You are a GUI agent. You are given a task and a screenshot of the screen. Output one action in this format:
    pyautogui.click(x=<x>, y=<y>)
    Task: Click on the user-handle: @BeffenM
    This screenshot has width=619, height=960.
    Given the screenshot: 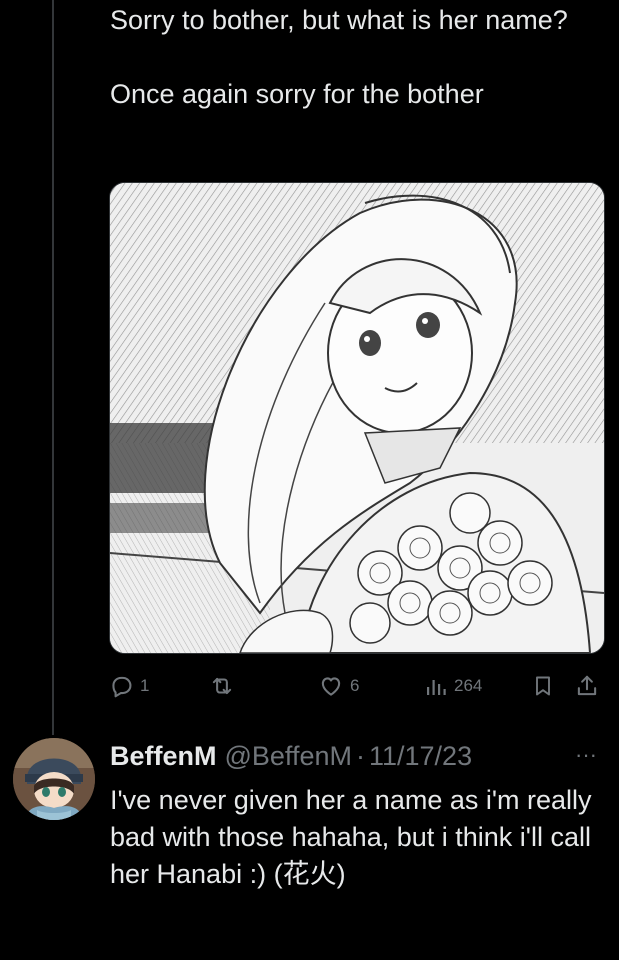 What is the action you would take?
    pyautogui.click(x=288, y=756)
    